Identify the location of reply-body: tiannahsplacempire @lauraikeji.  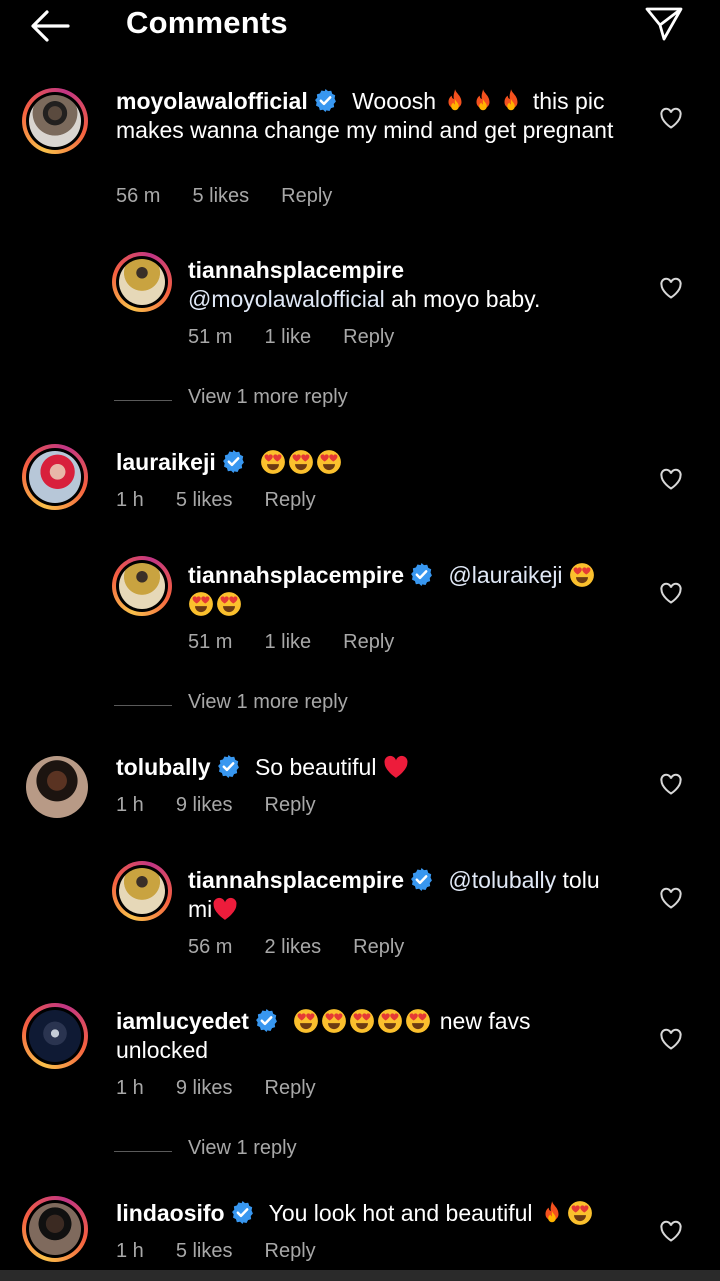
(404, 590).